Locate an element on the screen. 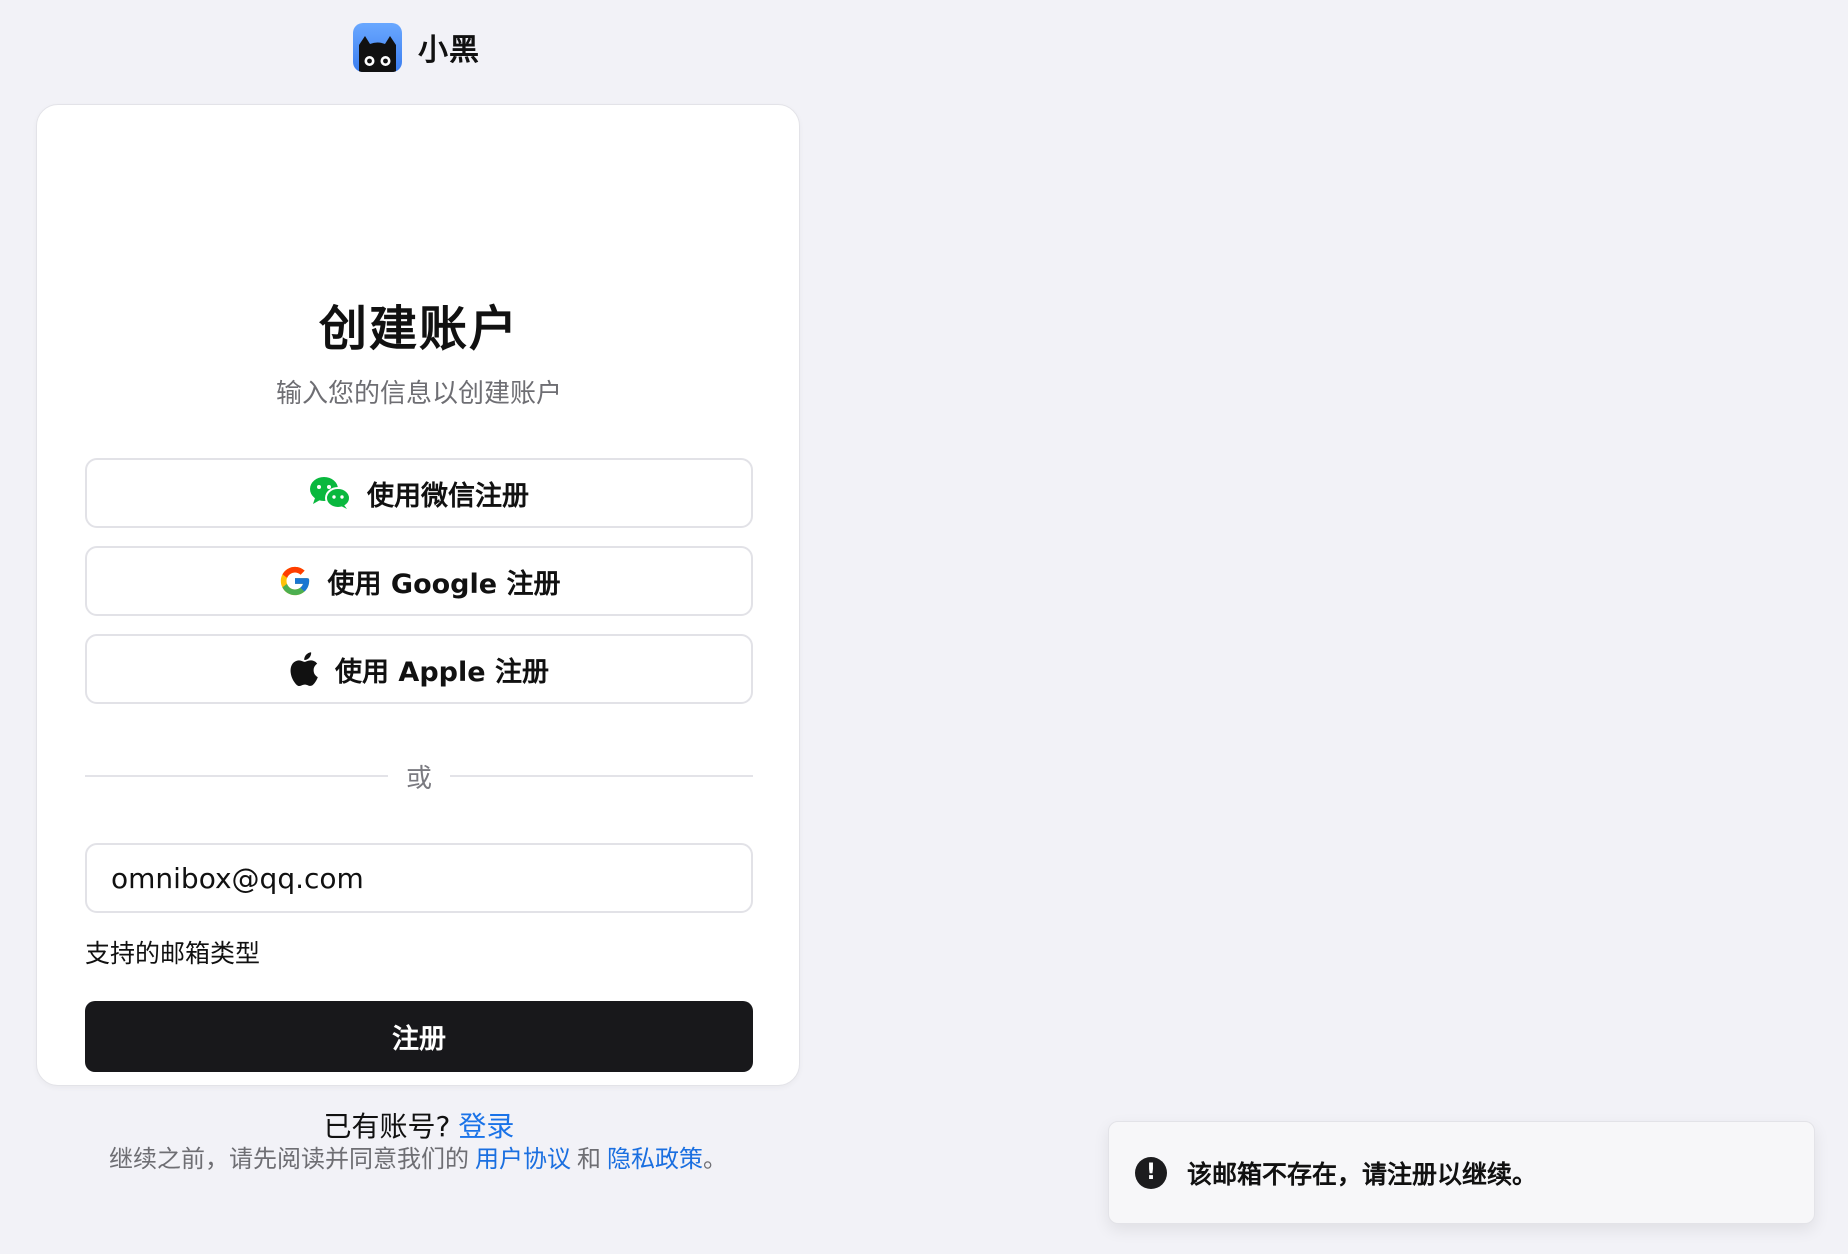 The width and height of the screenshot is (1848, 1254). brand-header: 小黑 is located at coordinates (416, 47).